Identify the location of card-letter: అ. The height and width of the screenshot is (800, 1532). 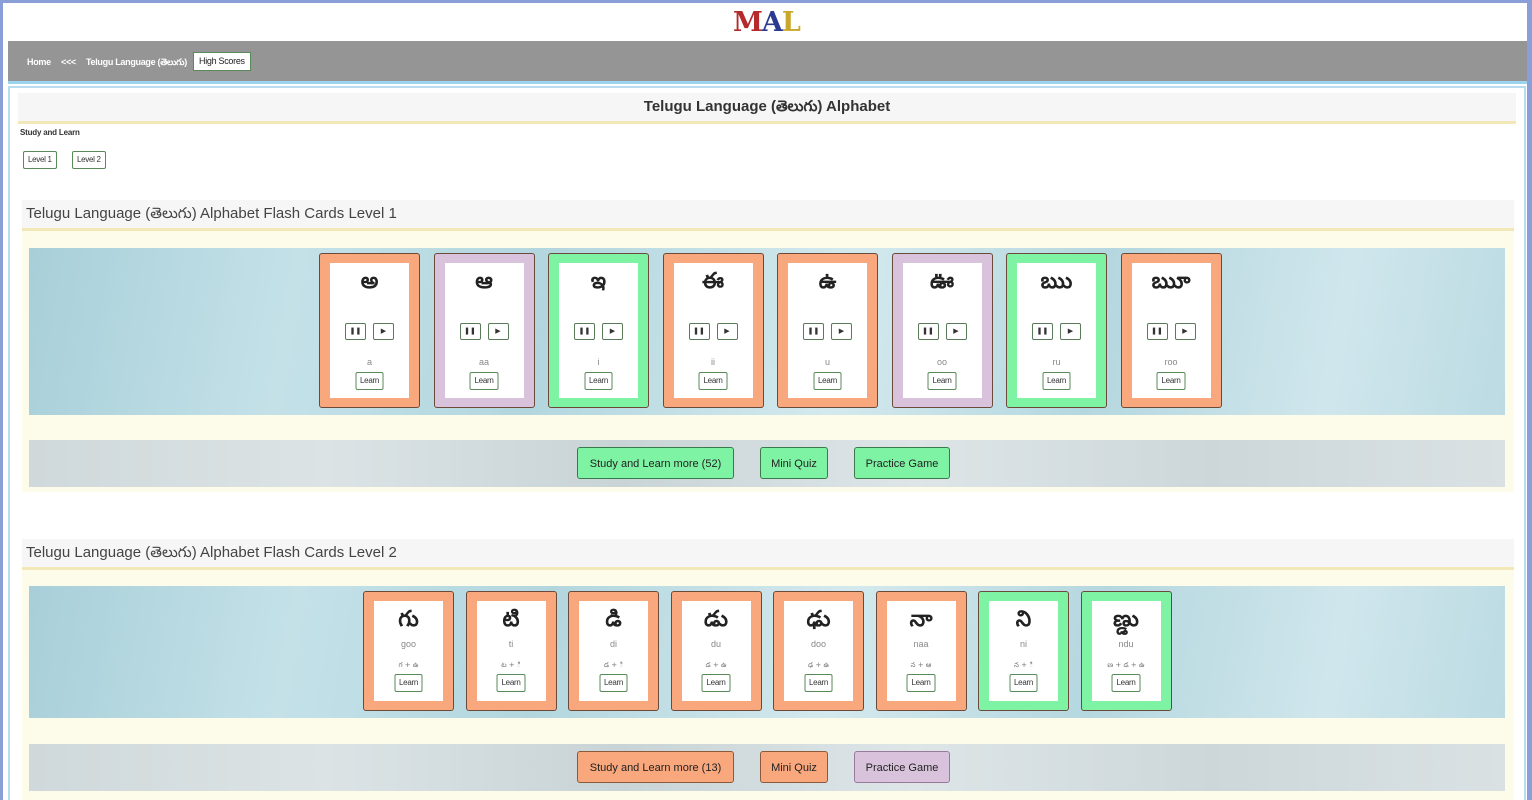
(369, 281).